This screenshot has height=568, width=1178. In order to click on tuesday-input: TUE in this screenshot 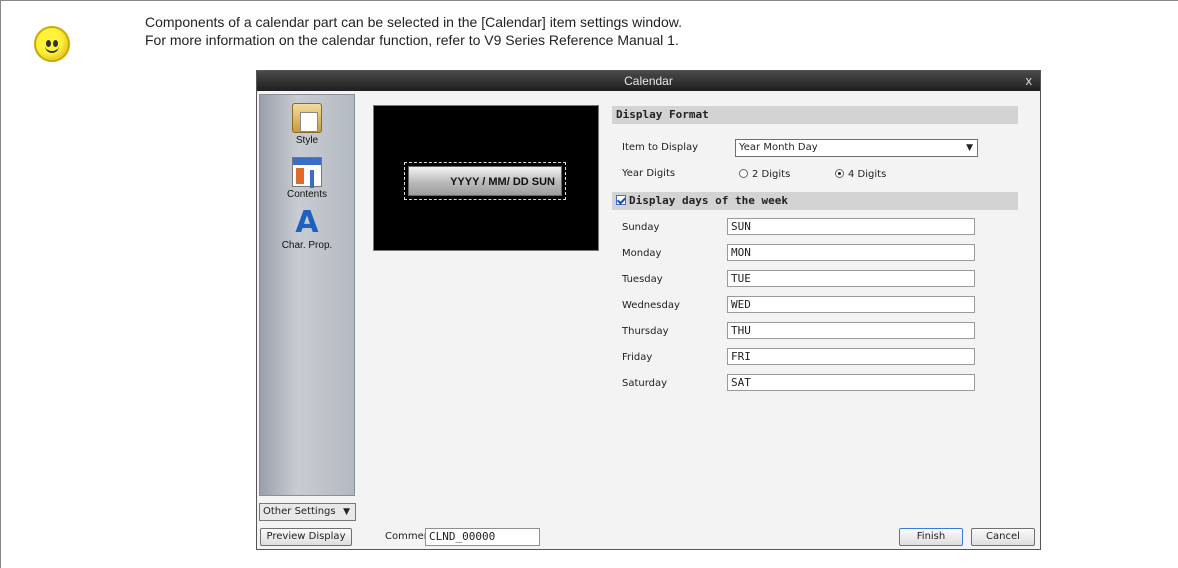, I will do `click(851, 278)`.